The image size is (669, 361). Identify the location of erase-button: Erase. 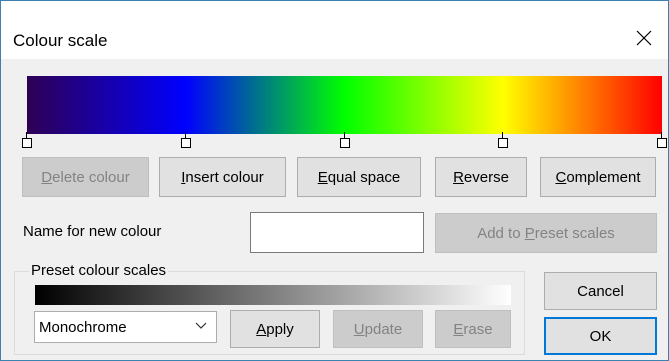
(473, 329).